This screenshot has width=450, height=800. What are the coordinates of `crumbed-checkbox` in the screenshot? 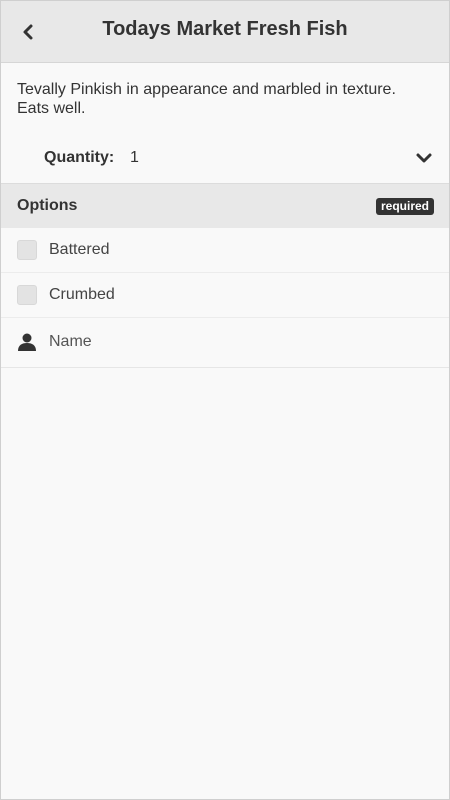 It's located at (27, 295).